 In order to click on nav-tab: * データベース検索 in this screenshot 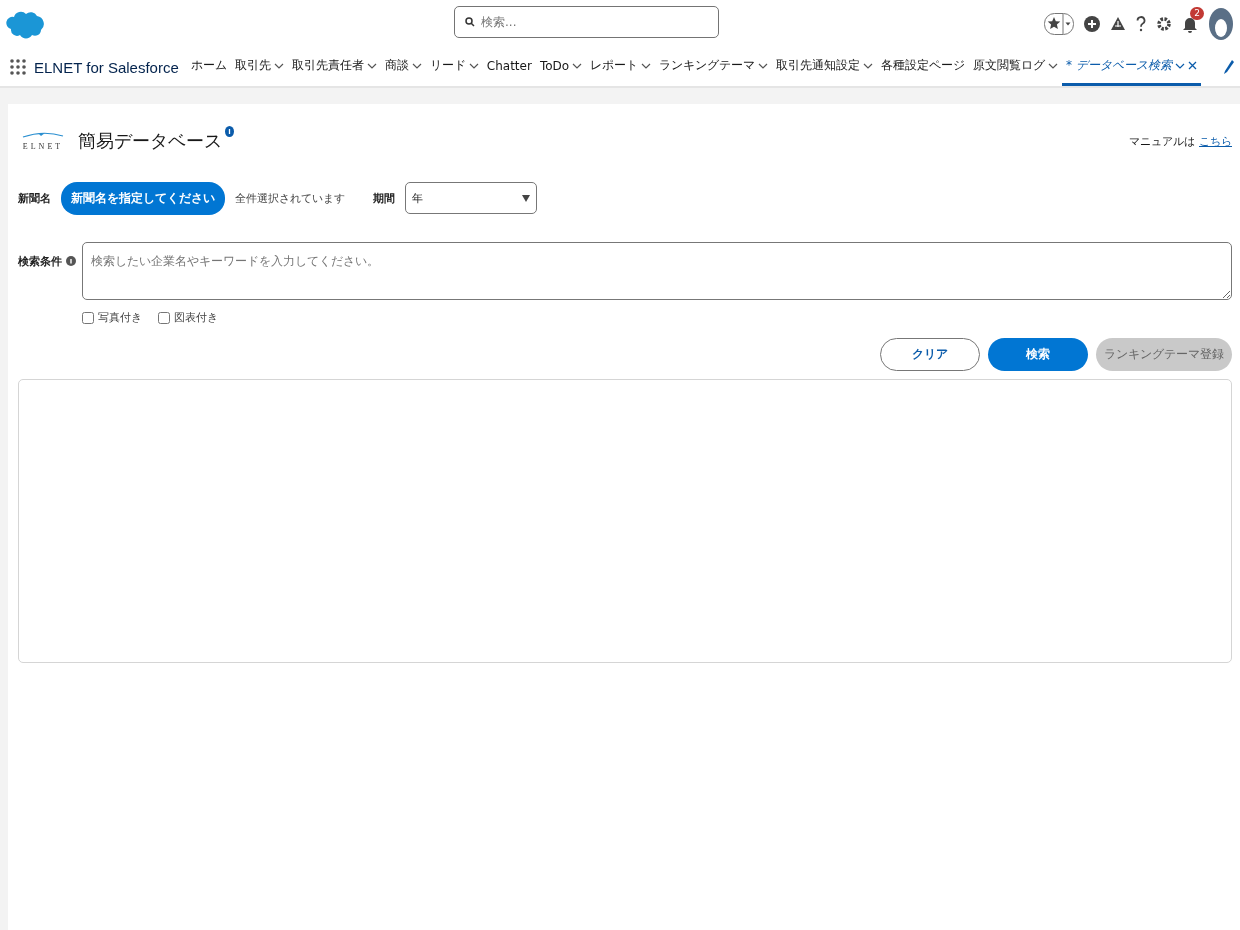, I will do `click(1131, 67)`.